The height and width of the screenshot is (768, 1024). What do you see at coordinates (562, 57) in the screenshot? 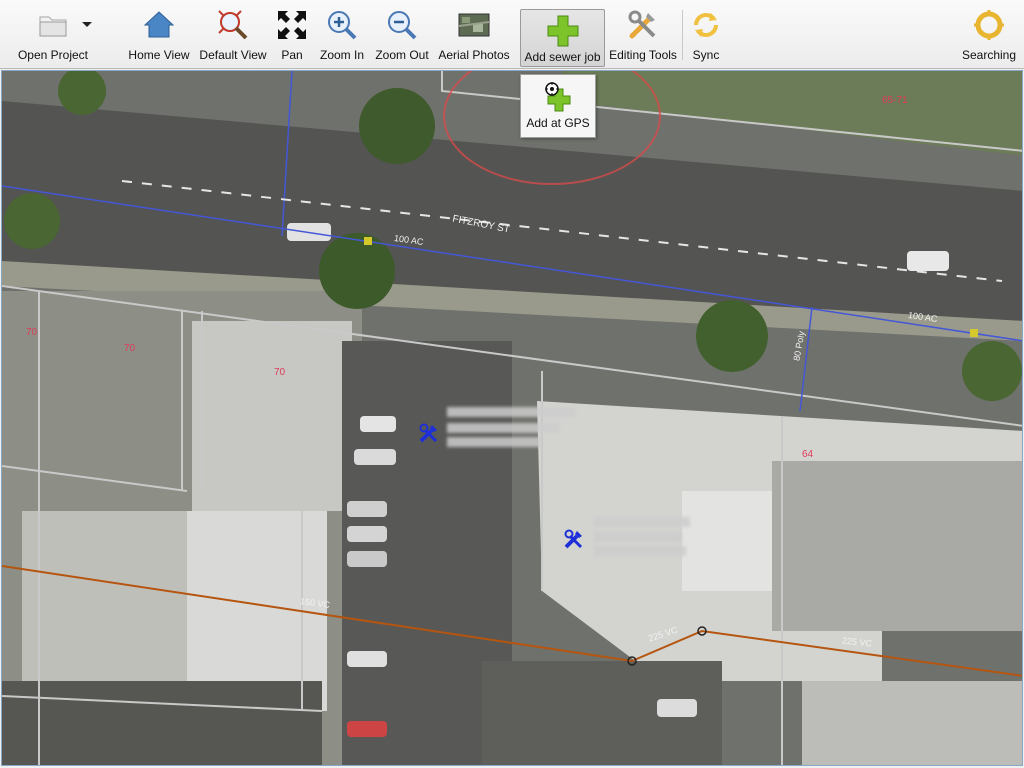
I see `add-sewer-job-label: Add sewer job` at bounding box center [562, 57].